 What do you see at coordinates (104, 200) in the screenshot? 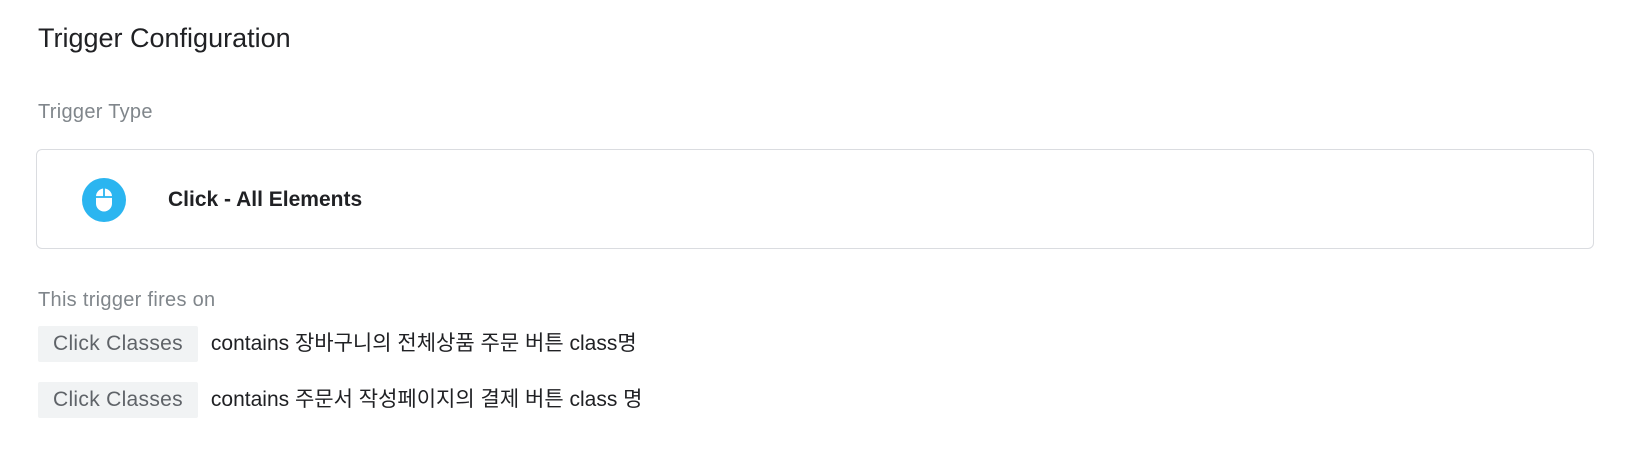
I see `mouse-icon` at bounding box center [104, 200].